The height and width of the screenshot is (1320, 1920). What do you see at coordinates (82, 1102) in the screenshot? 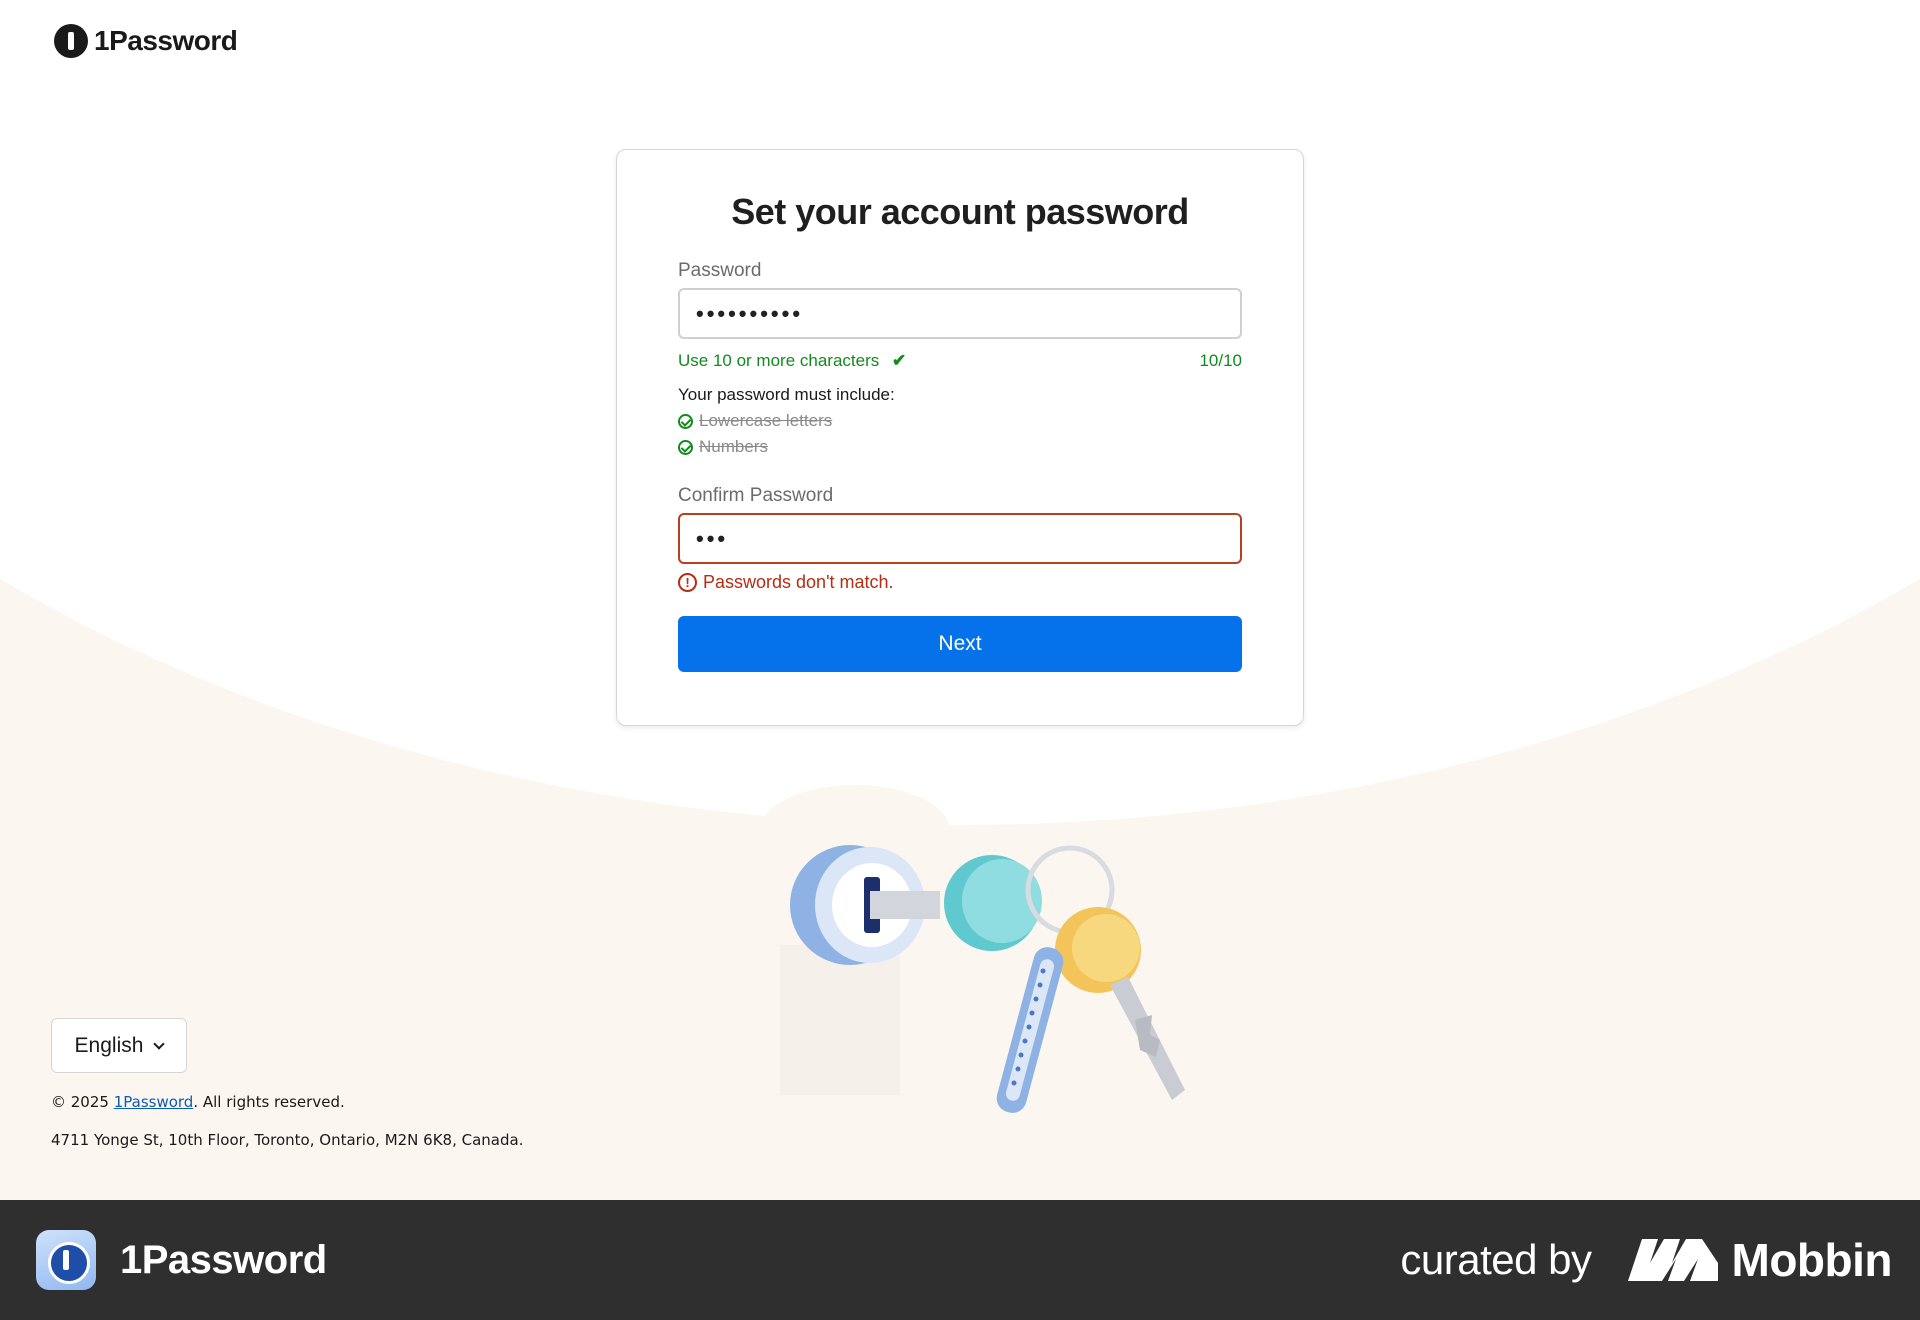
I see `copyright-prefix: © 2025` at bounding box center [82, 1102].